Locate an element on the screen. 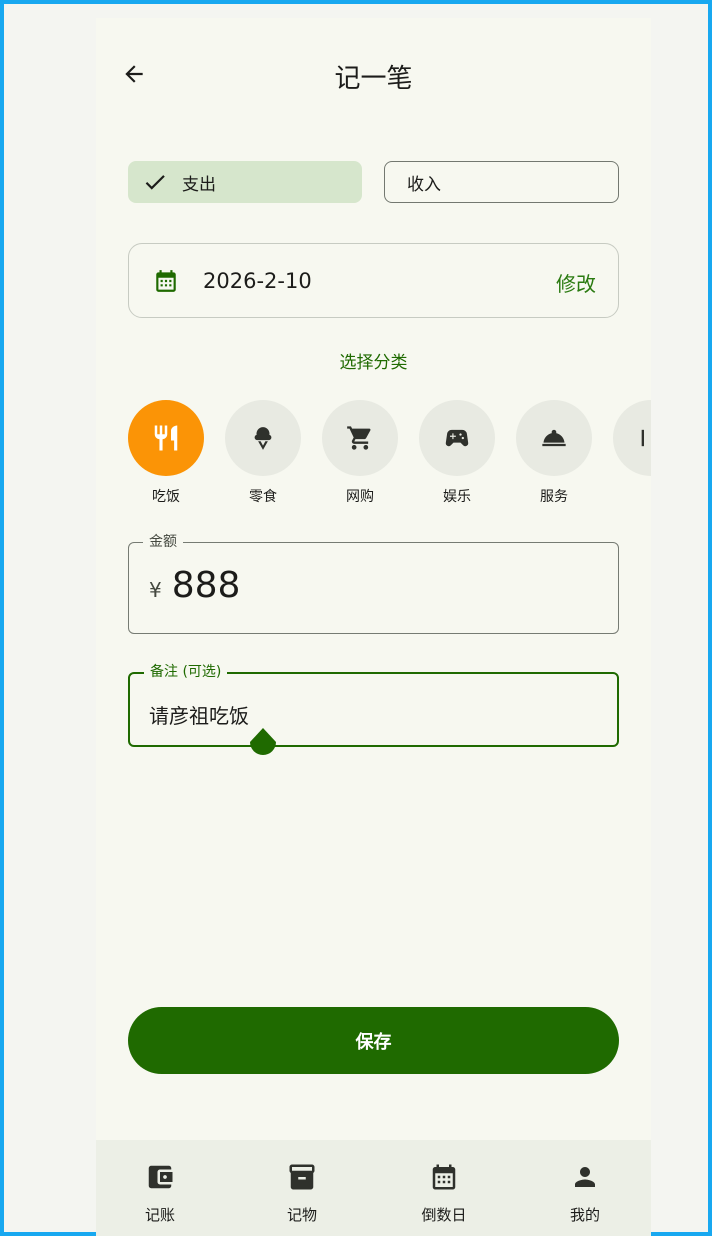  transaction-type-toggle: 支出 收入 is located at coordinates (373, 183).